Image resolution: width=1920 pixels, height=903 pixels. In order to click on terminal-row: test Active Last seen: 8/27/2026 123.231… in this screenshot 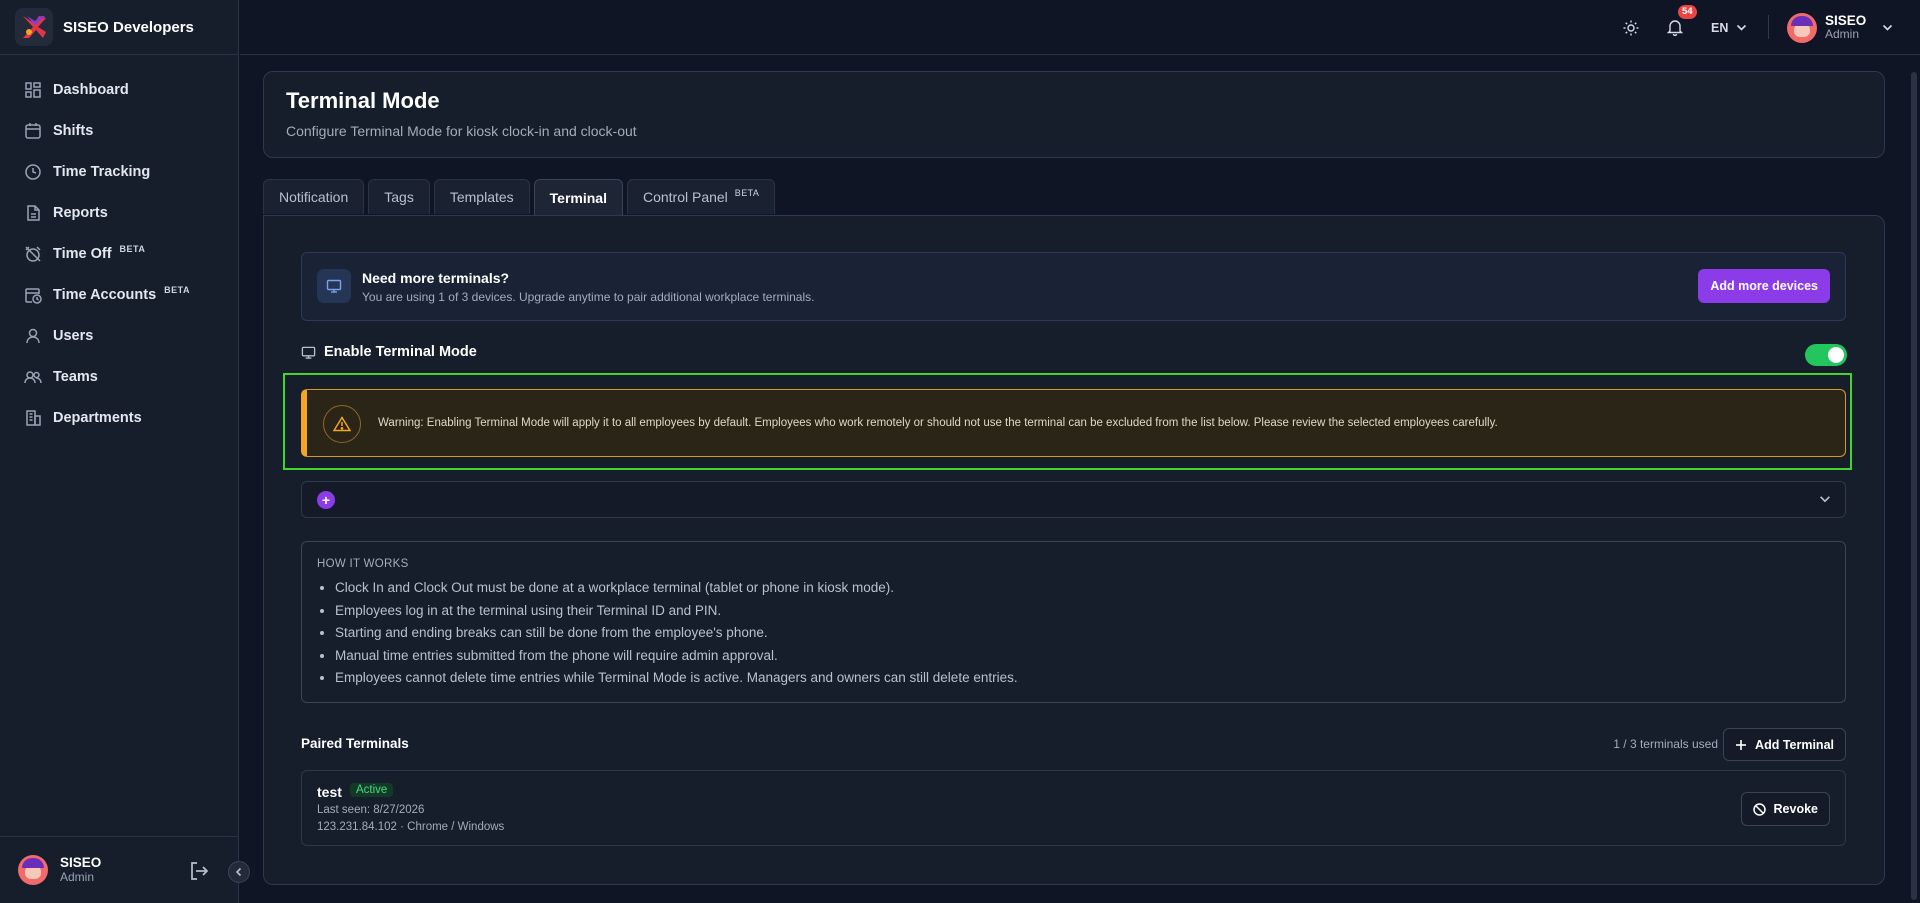, I will do `click(1073, 808)`.